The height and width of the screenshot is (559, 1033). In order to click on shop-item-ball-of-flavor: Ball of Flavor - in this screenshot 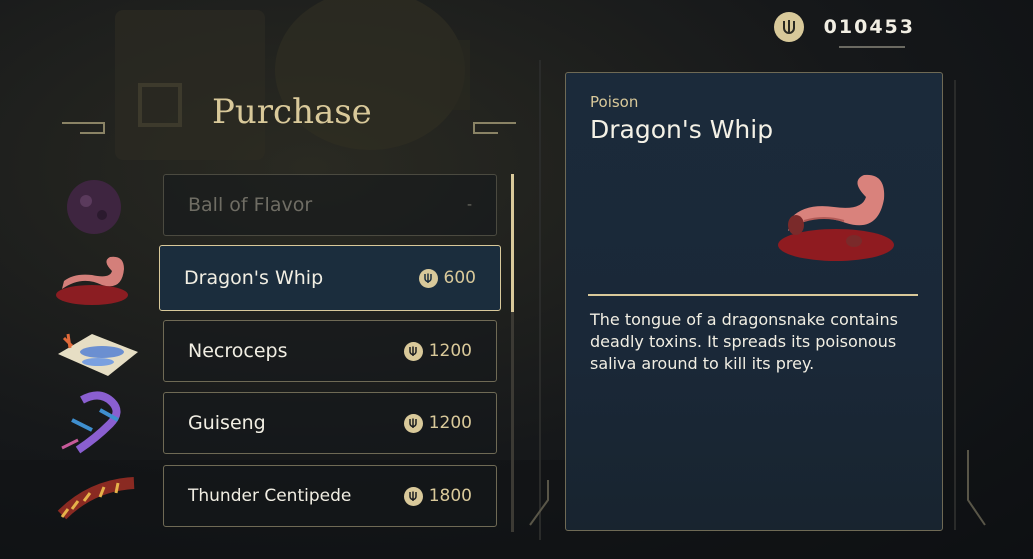, I will do `click(330, 205)`.